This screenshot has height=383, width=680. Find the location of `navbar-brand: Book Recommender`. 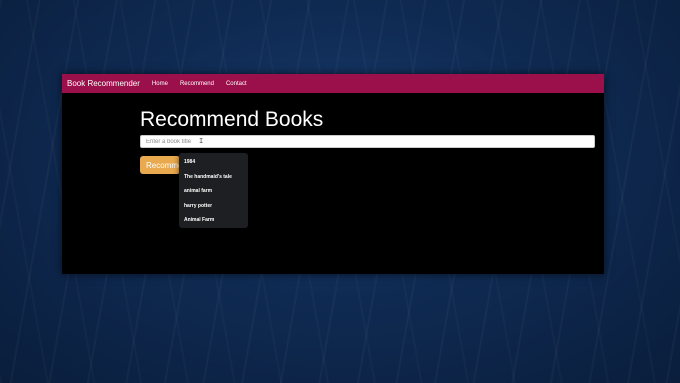

navbar-brand: Book Recommender is located at coordinates (103, 83).